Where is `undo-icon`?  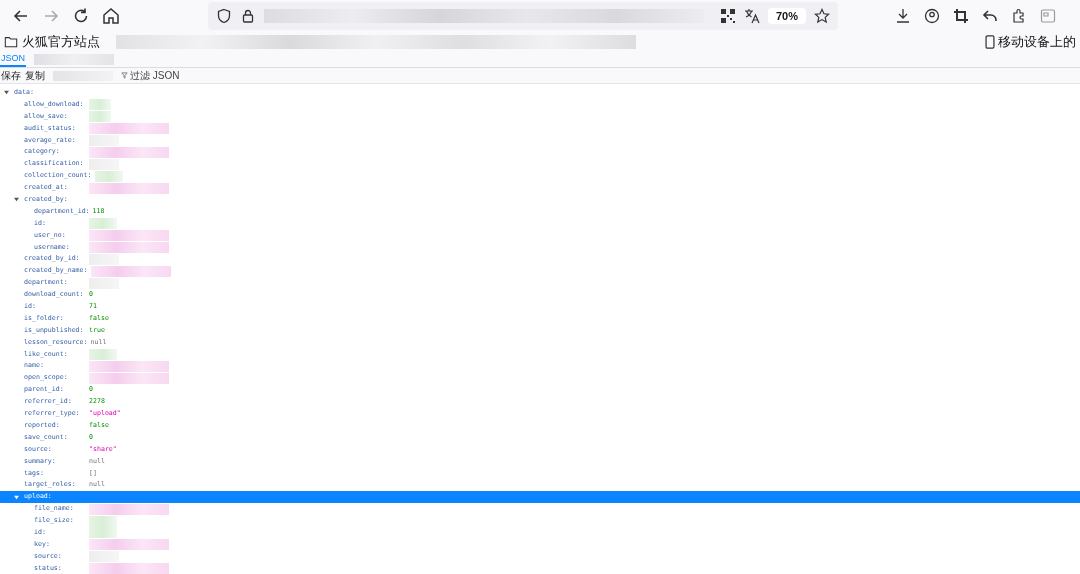
undo-icon is located at coordinates (990, 16).